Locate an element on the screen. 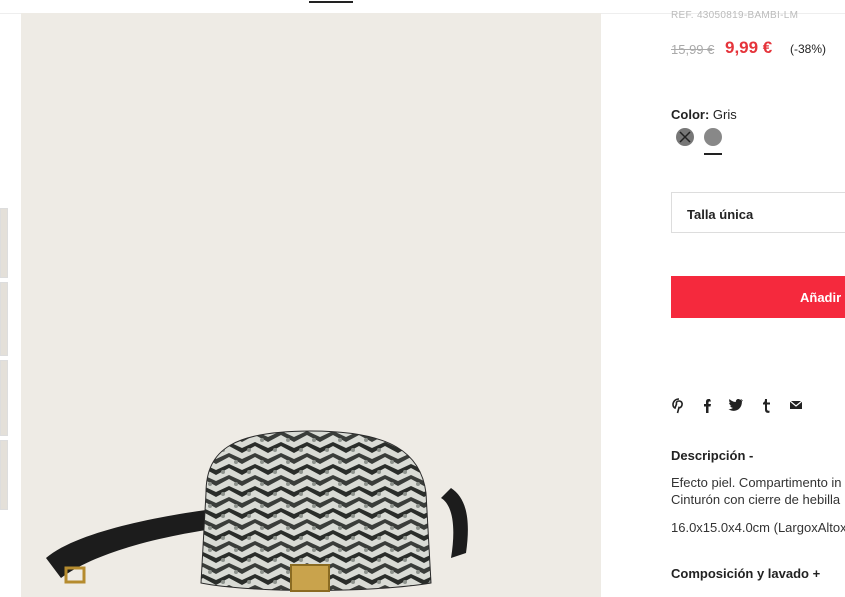 Image resolution: width=845 pixels, height=597 pixels. pinterest-icon is located at coordinates (679, 406).